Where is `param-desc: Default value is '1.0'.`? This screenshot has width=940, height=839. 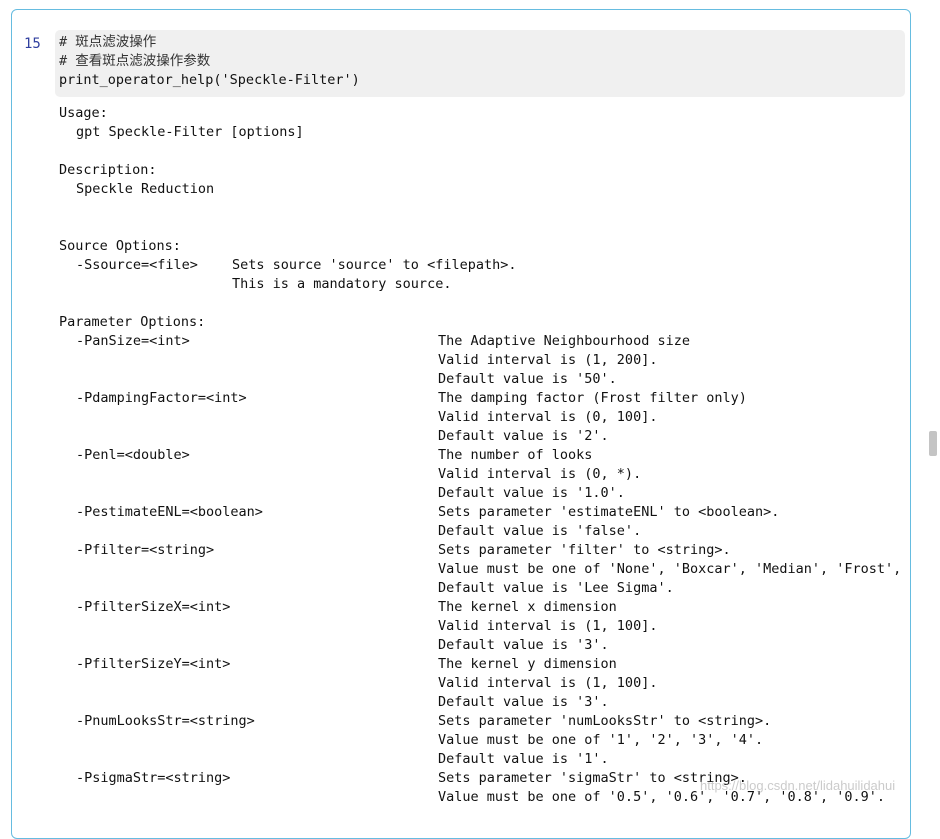
param-desc: Default value is '1.0'. is located at coordinates (531, 493).